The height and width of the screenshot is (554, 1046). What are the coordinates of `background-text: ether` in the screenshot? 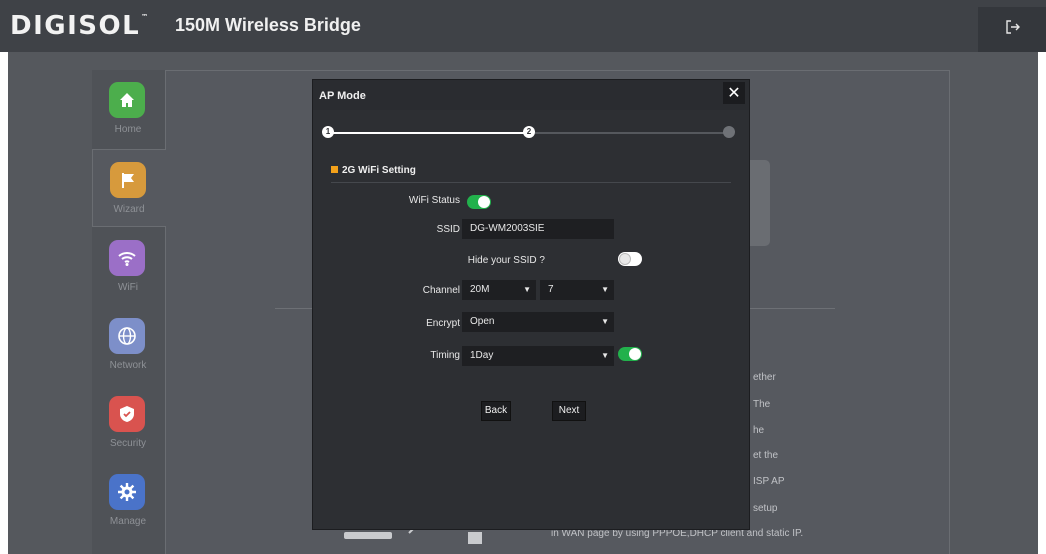 It's located at (764, 377).